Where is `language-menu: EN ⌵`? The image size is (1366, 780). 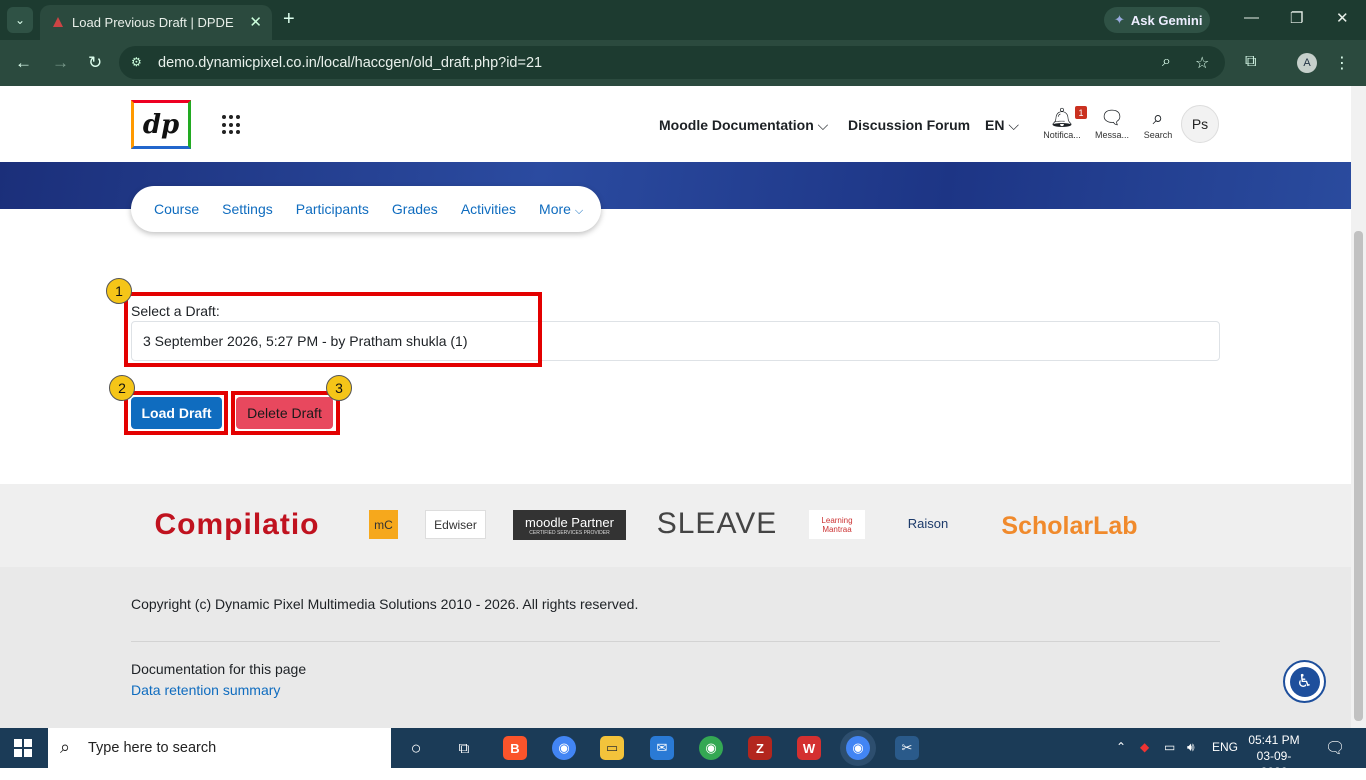 language-menu: EN ⌵ is located at coordinates (1002, 125).